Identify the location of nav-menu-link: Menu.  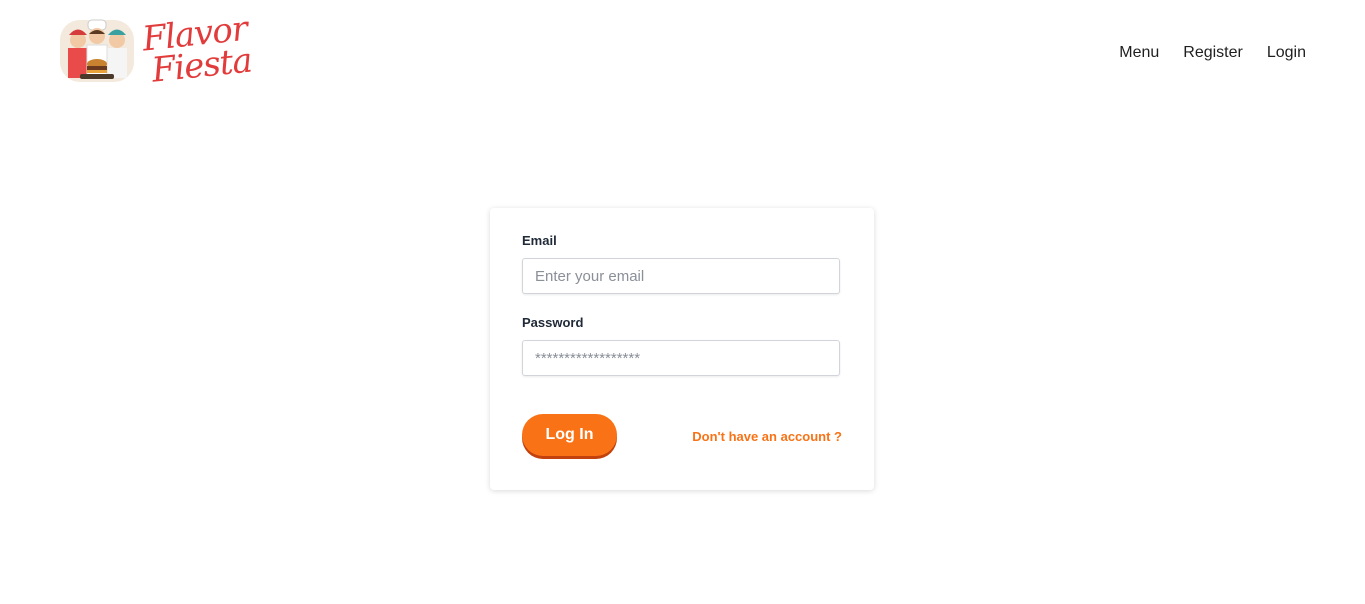
(1139, 53).